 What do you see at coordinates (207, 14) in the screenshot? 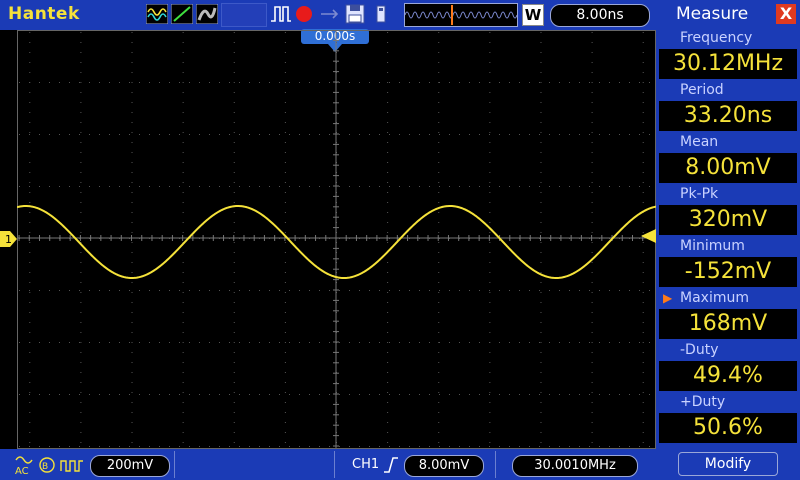
I see `persistence-icon` at bounding box center [207, 14].